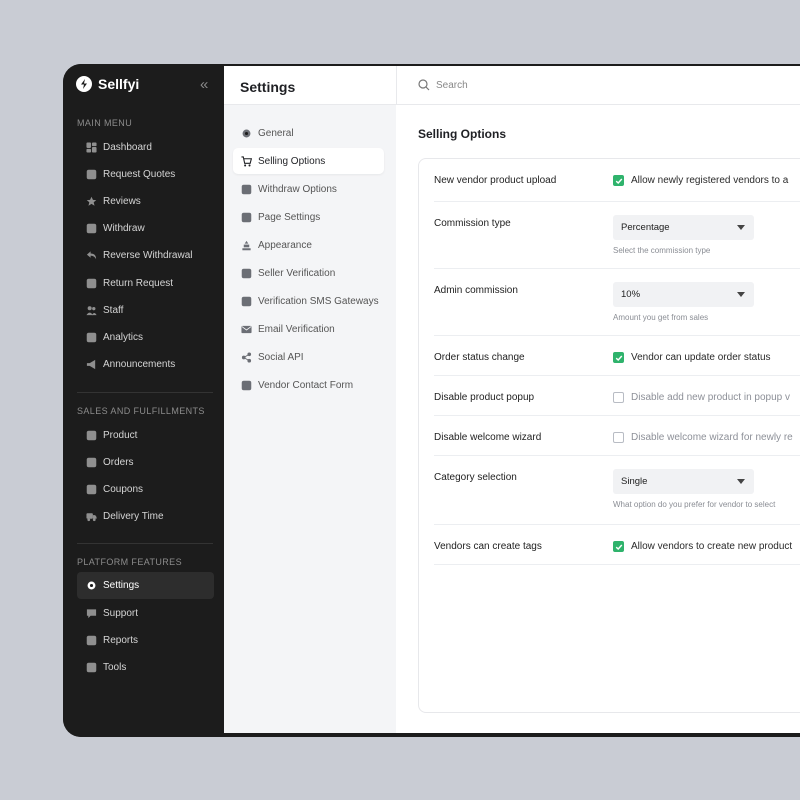 The height and width of the screenshot is (800, 800). What do you see at coordinates (91, 364) in the screenshot?
I see `megaphone-icon` at bounding box center [91, 364].